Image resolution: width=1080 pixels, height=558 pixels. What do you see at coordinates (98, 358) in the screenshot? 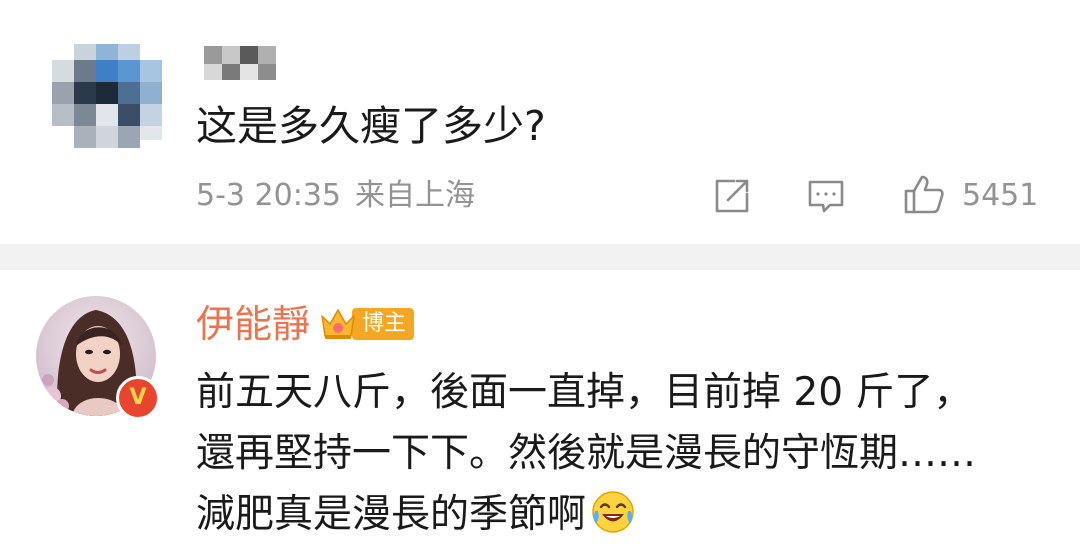
I see `author-avatar-group: V` at bounding box center [98, 358].